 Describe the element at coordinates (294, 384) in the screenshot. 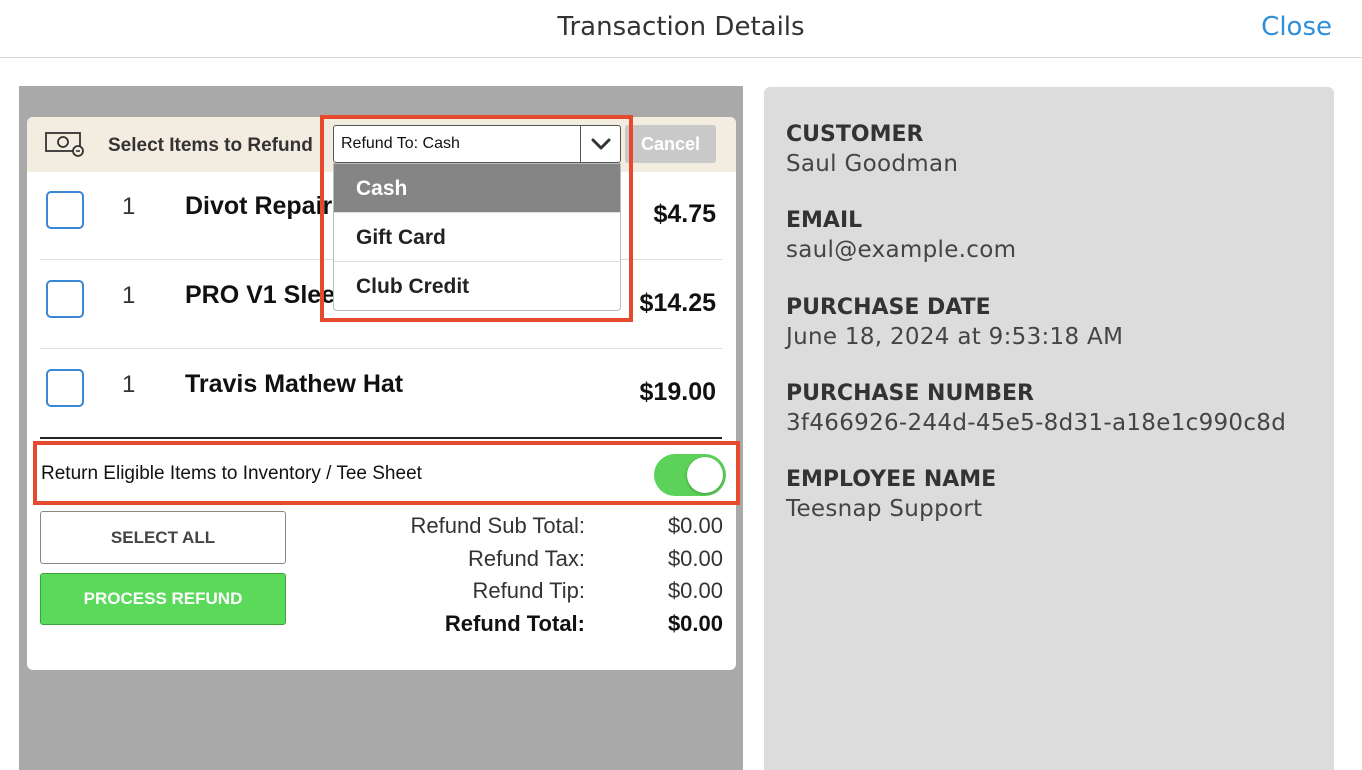

I see `item-name: Travis Mathew Hat` at that location.